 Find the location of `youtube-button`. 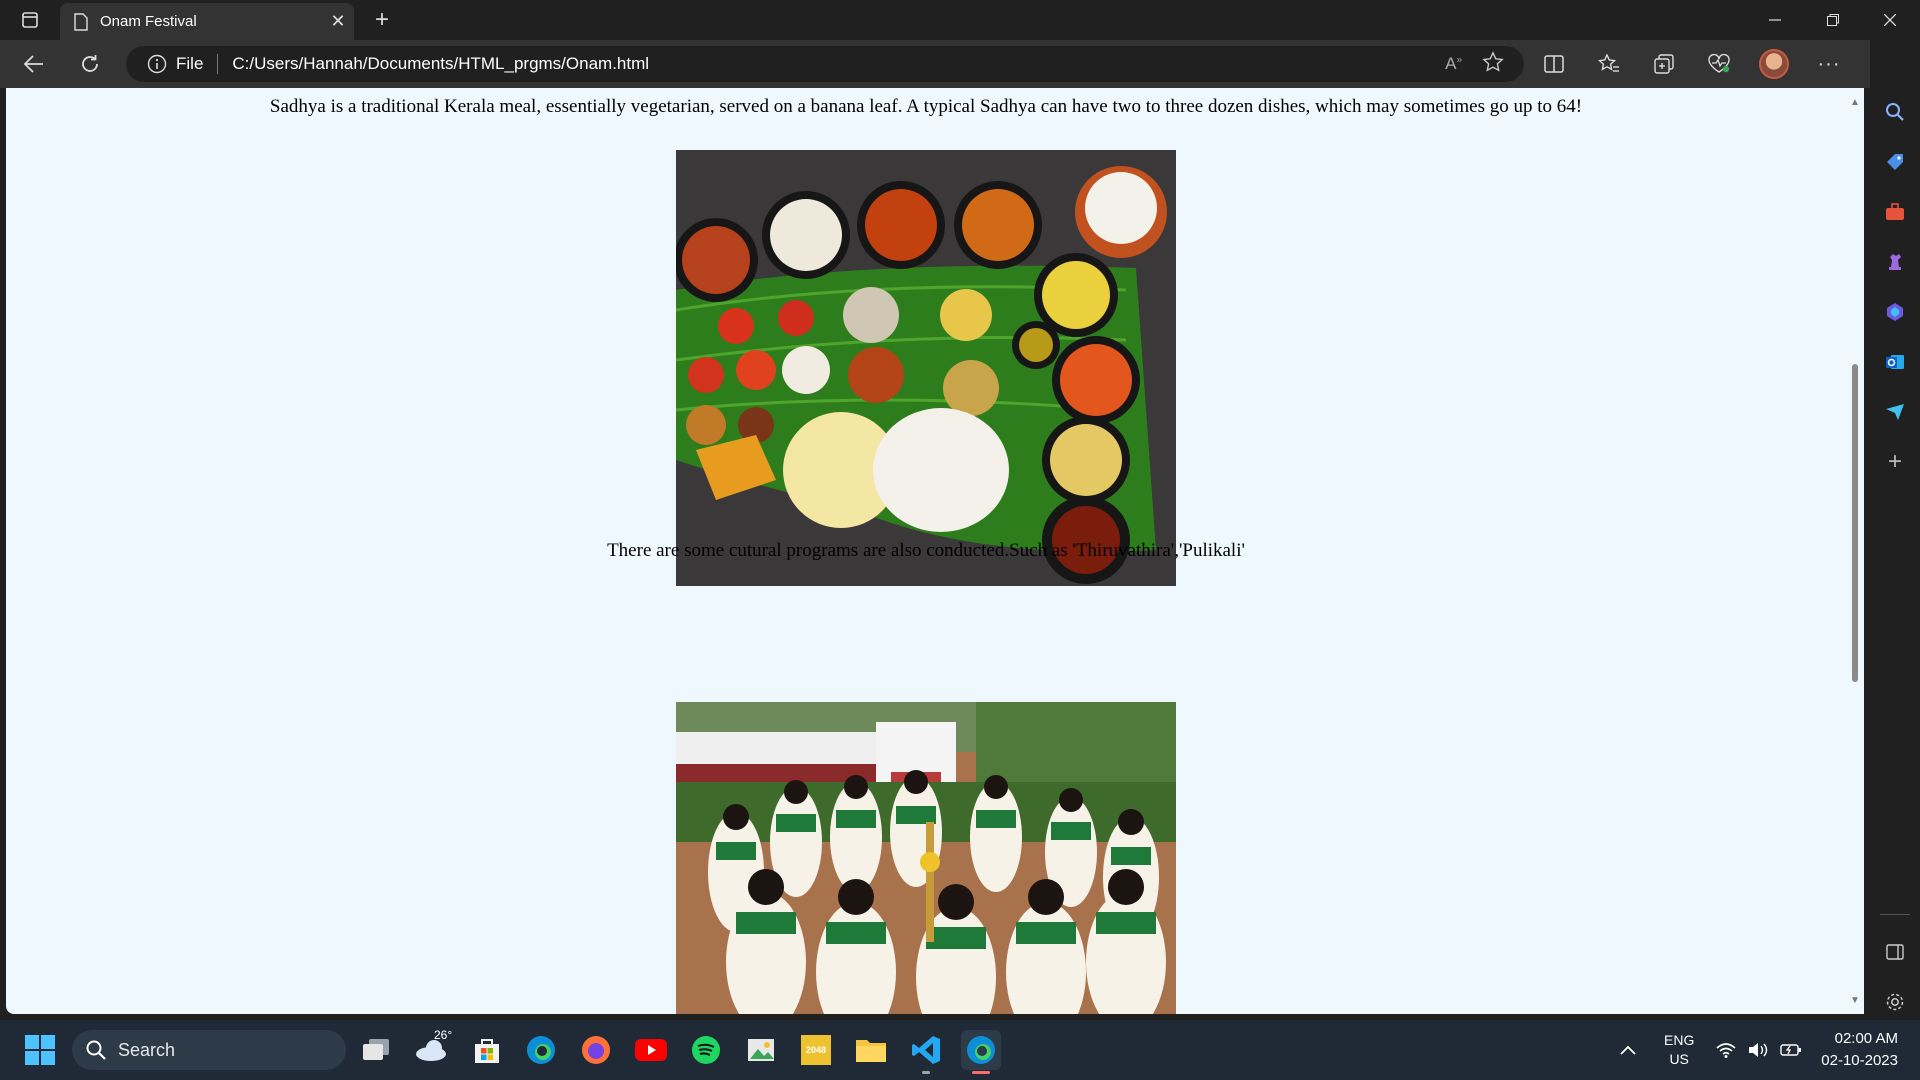

youtube-button is located at coordinates (651, 1050).